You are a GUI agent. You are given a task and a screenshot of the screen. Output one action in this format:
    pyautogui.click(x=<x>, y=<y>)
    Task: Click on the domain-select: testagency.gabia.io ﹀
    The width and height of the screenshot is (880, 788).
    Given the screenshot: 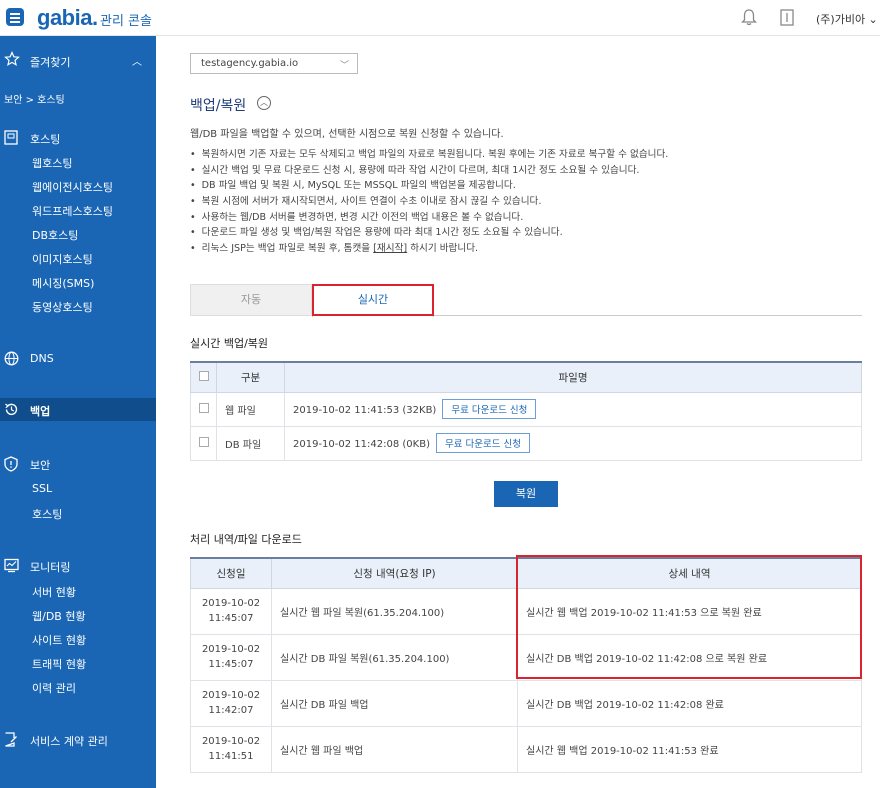 What is the action you would take?
    pyautogui.click(x=274, y=63)
    